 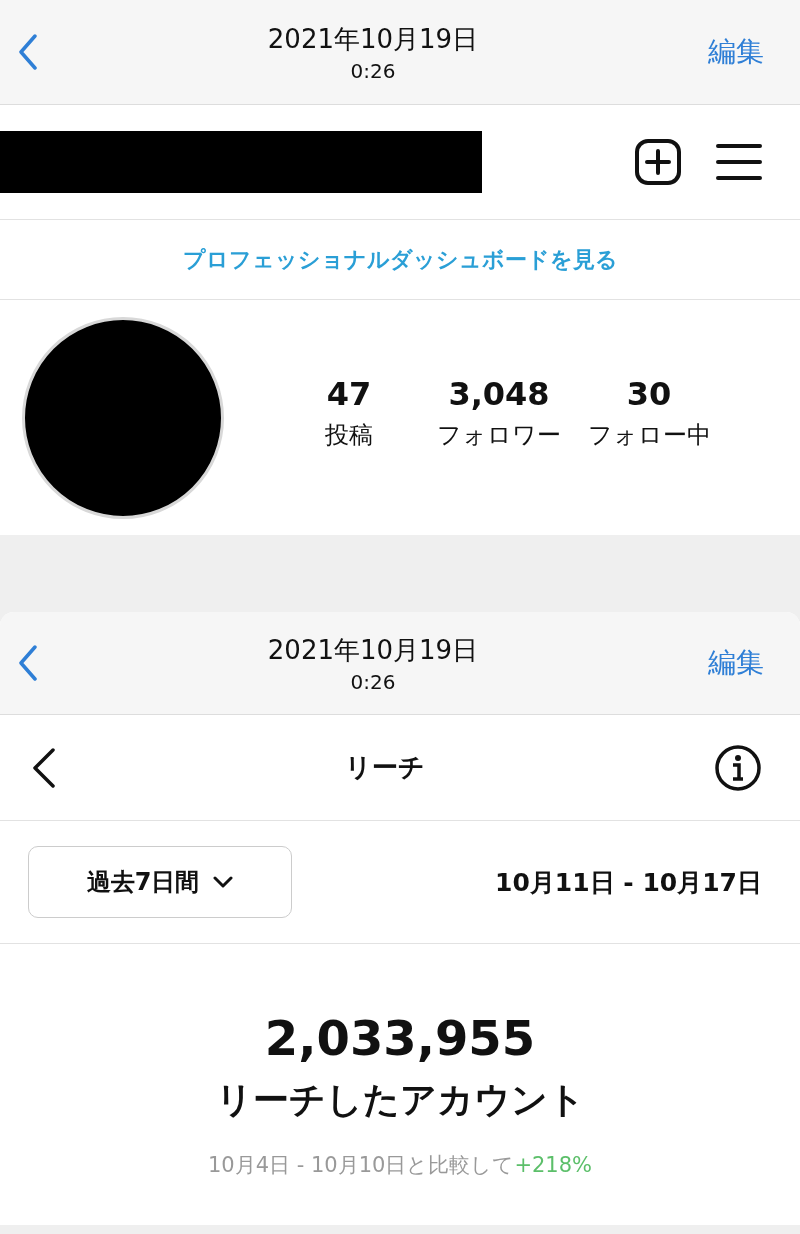 I want to click on stat-label: 投稿, so click(x=349, y=435).